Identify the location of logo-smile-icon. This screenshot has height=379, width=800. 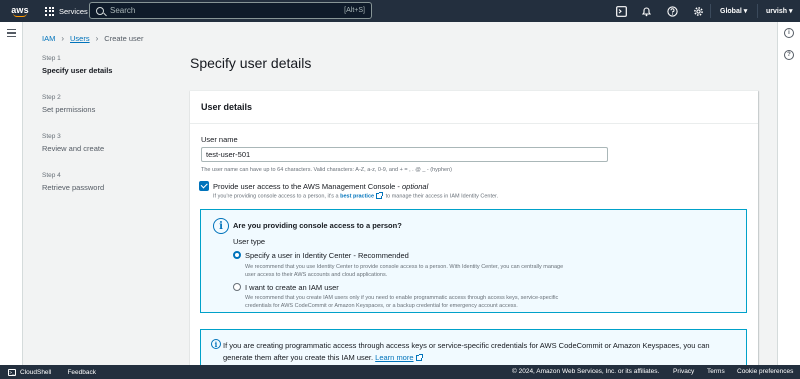
(20, 15).